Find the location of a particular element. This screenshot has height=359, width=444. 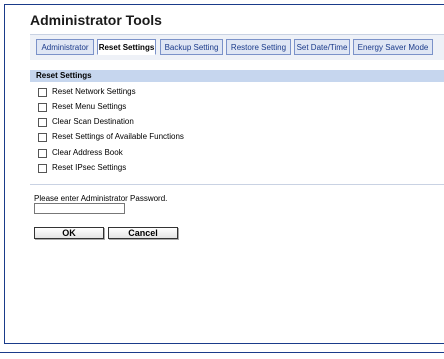

divider is located at coordinates (237, 184).